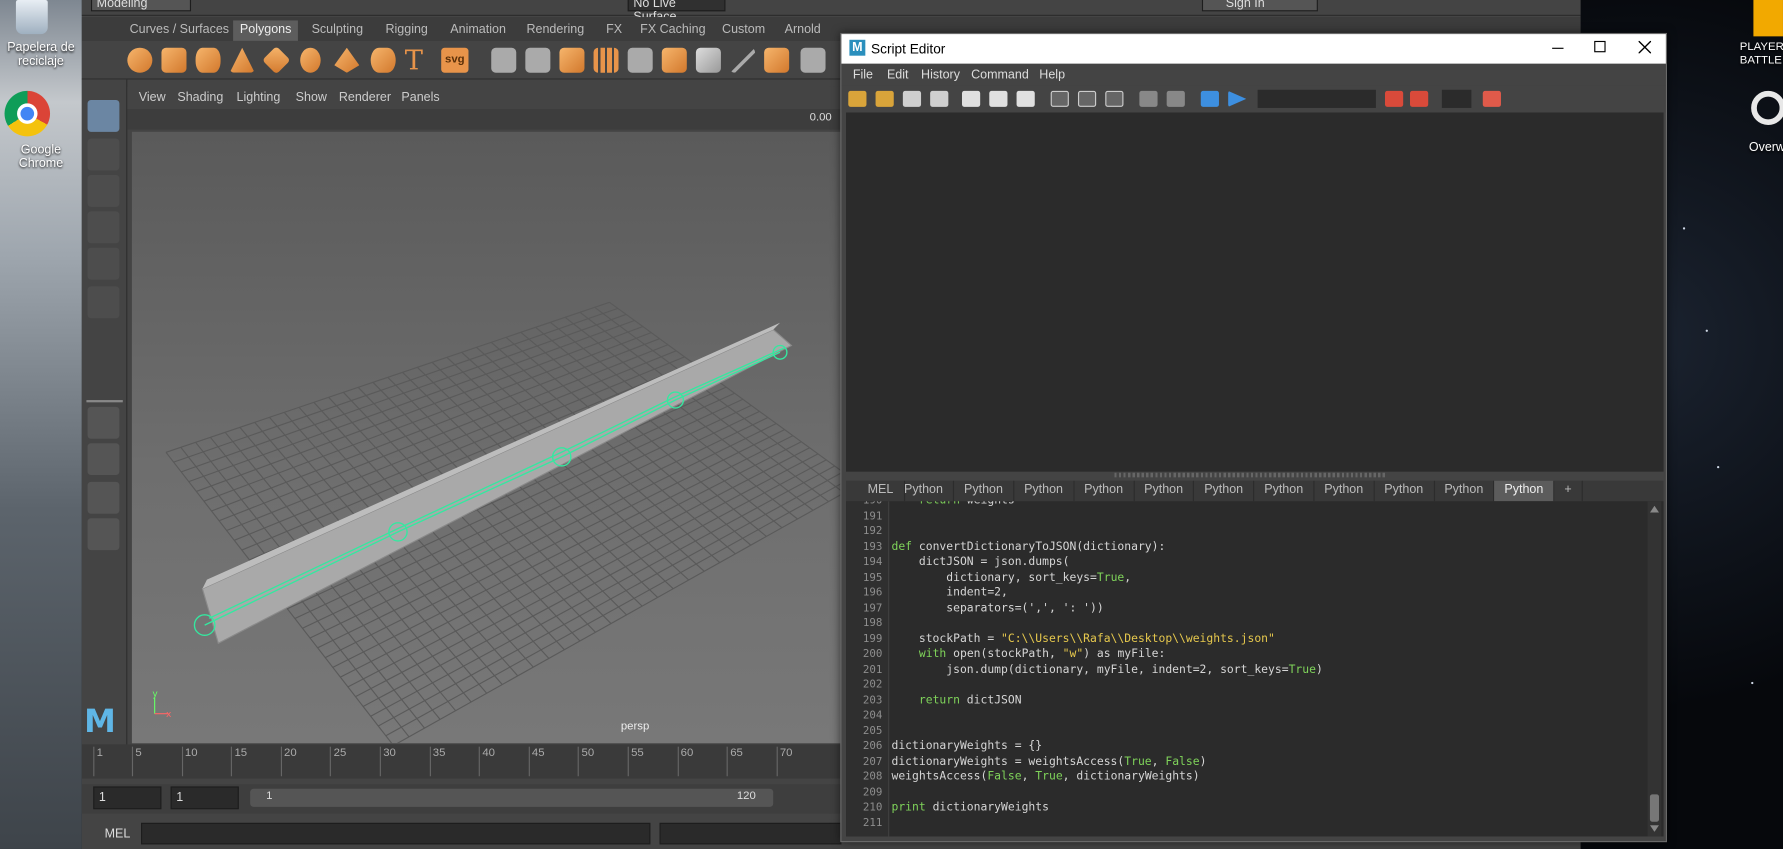 This screenshot has height=849, width=1783. What do you see at coordinates (103, 497) in the screenshot?
I see `outliner-layout-icon` at bounding box center [103, 497].